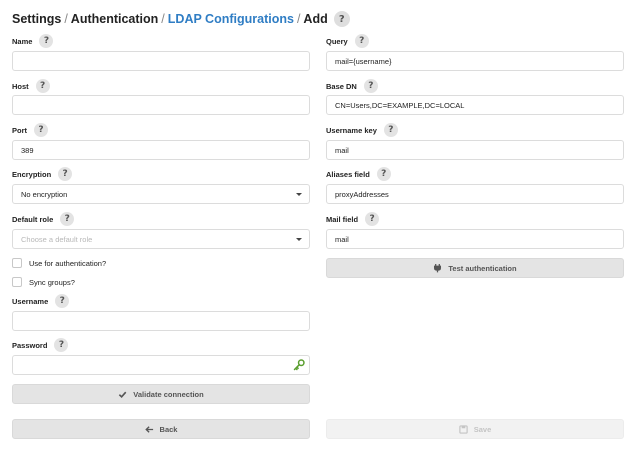 The image size is (640, 452). I want to click on username-input, so click(161, 321).